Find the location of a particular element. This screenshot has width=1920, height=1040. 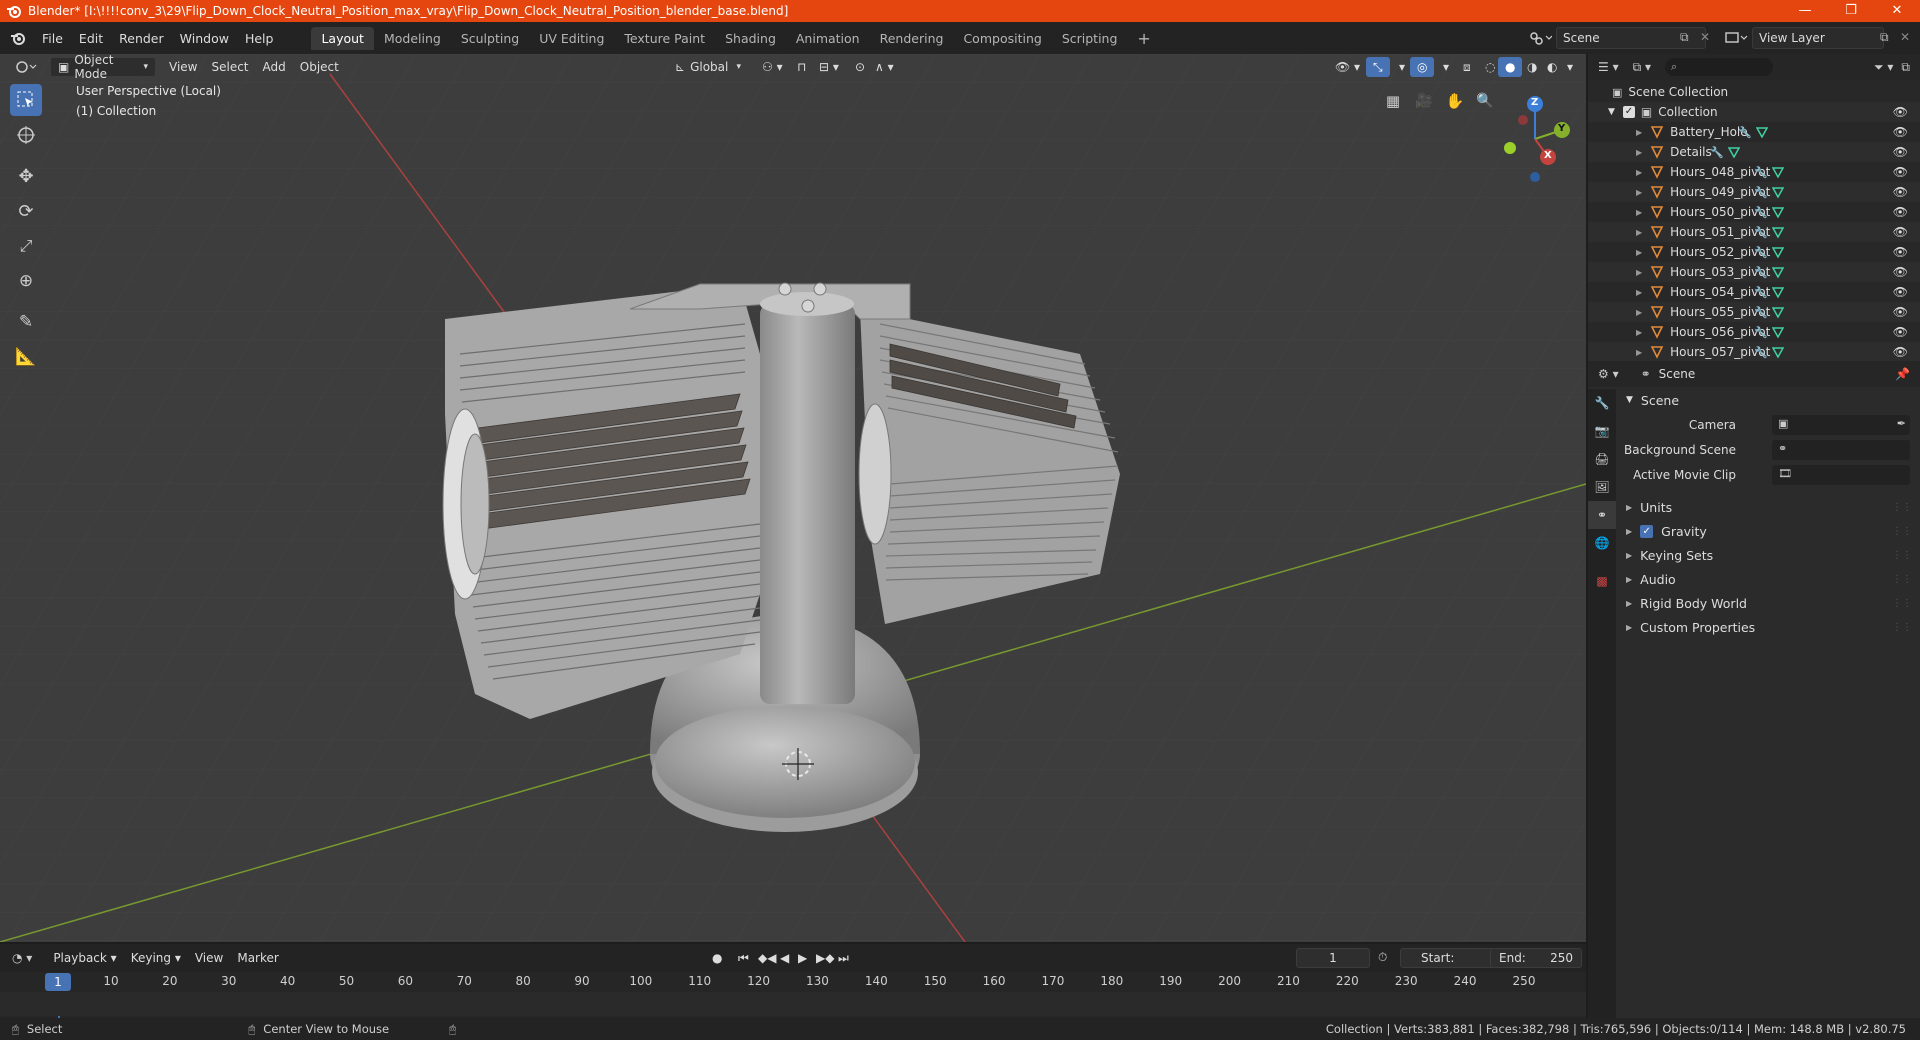

tab-animation: Animation is located at coordinates (828, 38).